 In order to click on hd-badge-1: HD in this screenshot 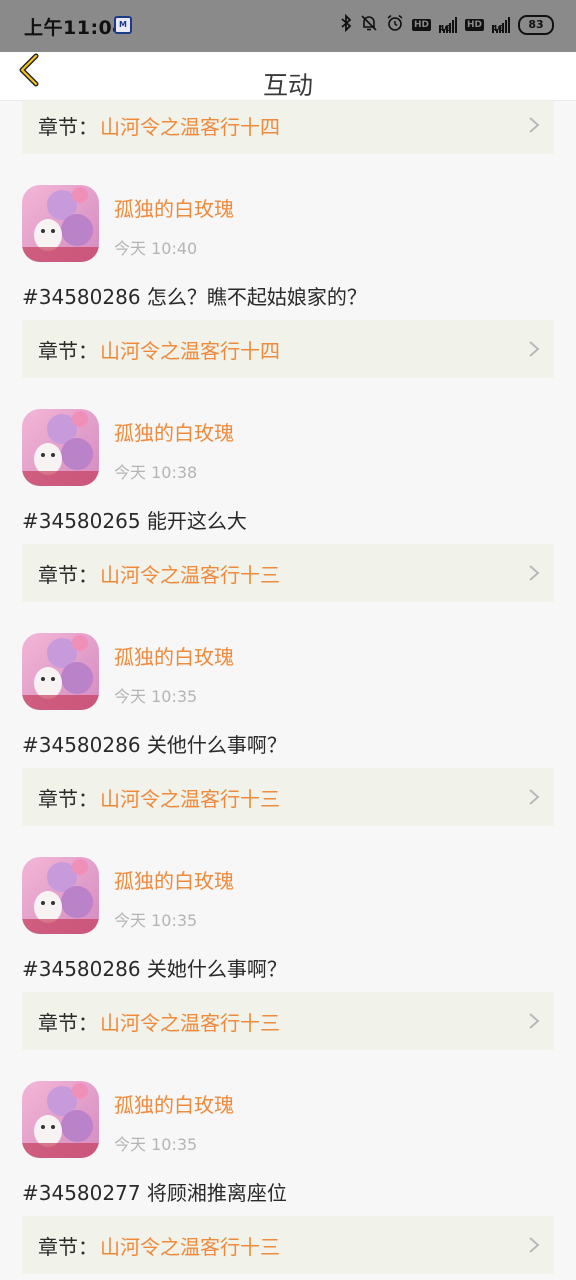, I will do `click(421, 25)`.